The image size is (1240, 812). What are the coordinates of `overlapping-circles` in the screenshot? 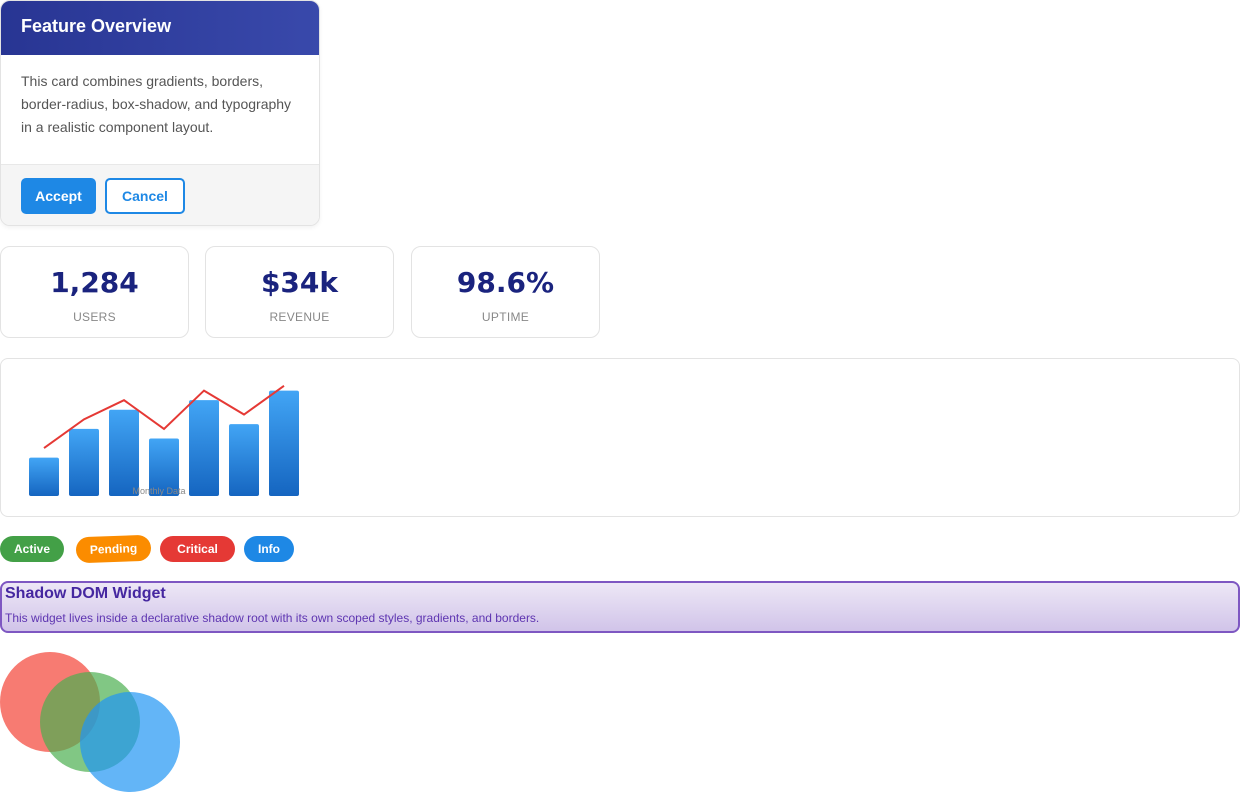 It's located at (90, 722).